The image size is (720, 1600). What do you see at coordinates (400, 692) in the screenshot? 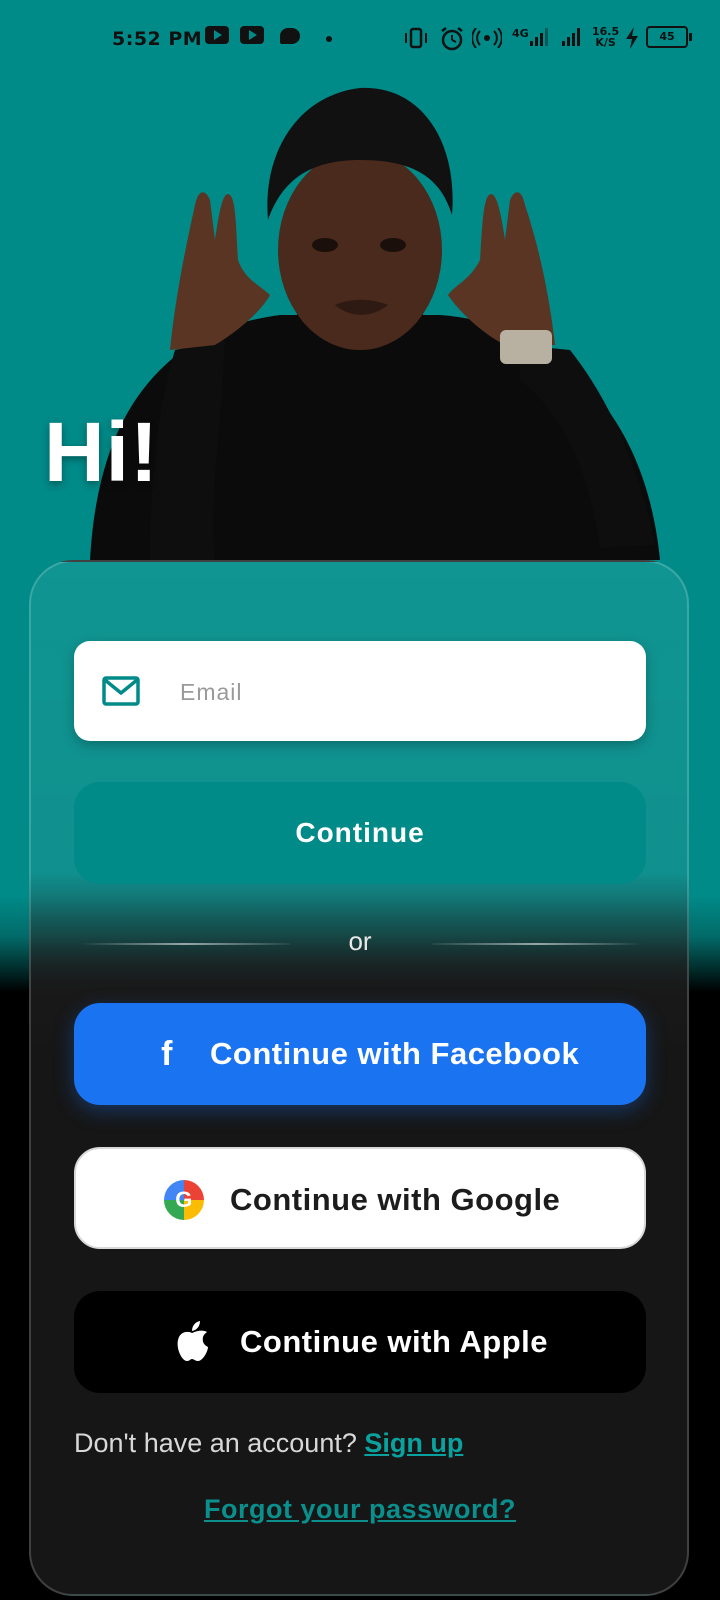
I see `email-input` at bounding box center [400, 692].